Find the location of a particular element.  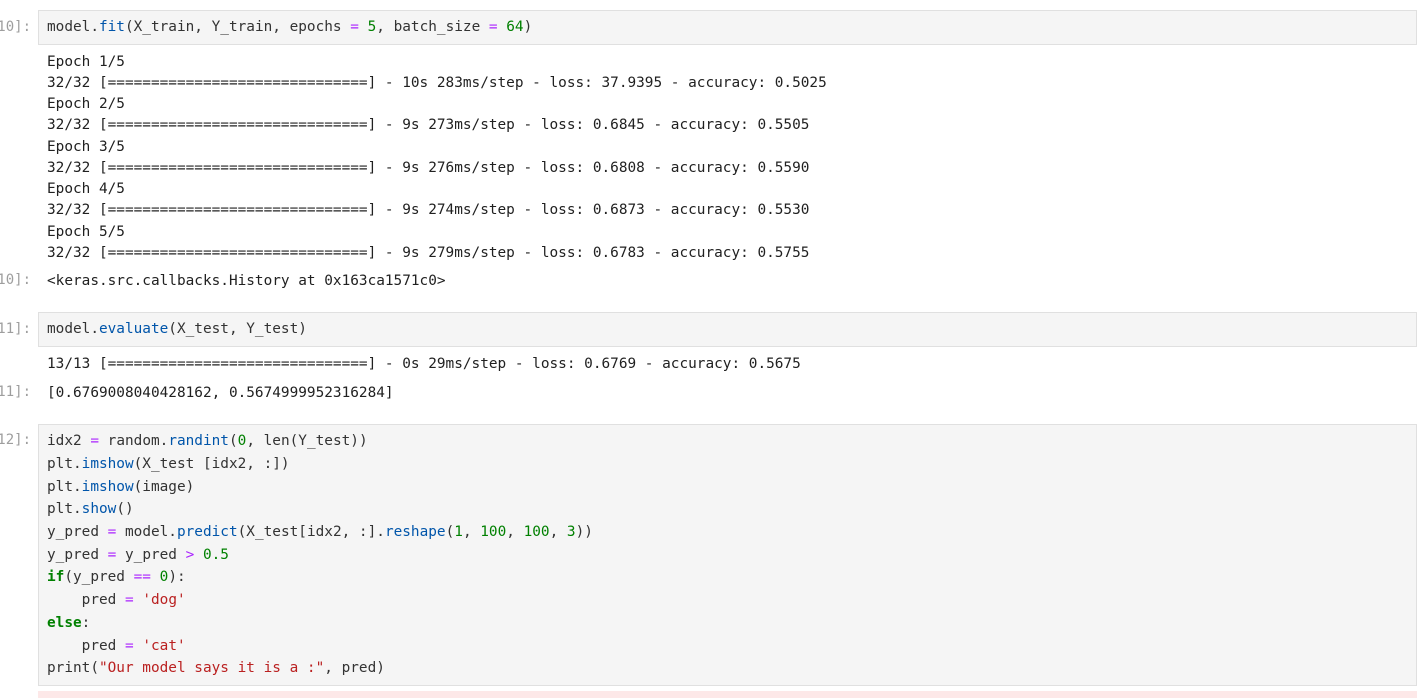

input-prompt-12: 12]: is located at coordinates (15, 440).